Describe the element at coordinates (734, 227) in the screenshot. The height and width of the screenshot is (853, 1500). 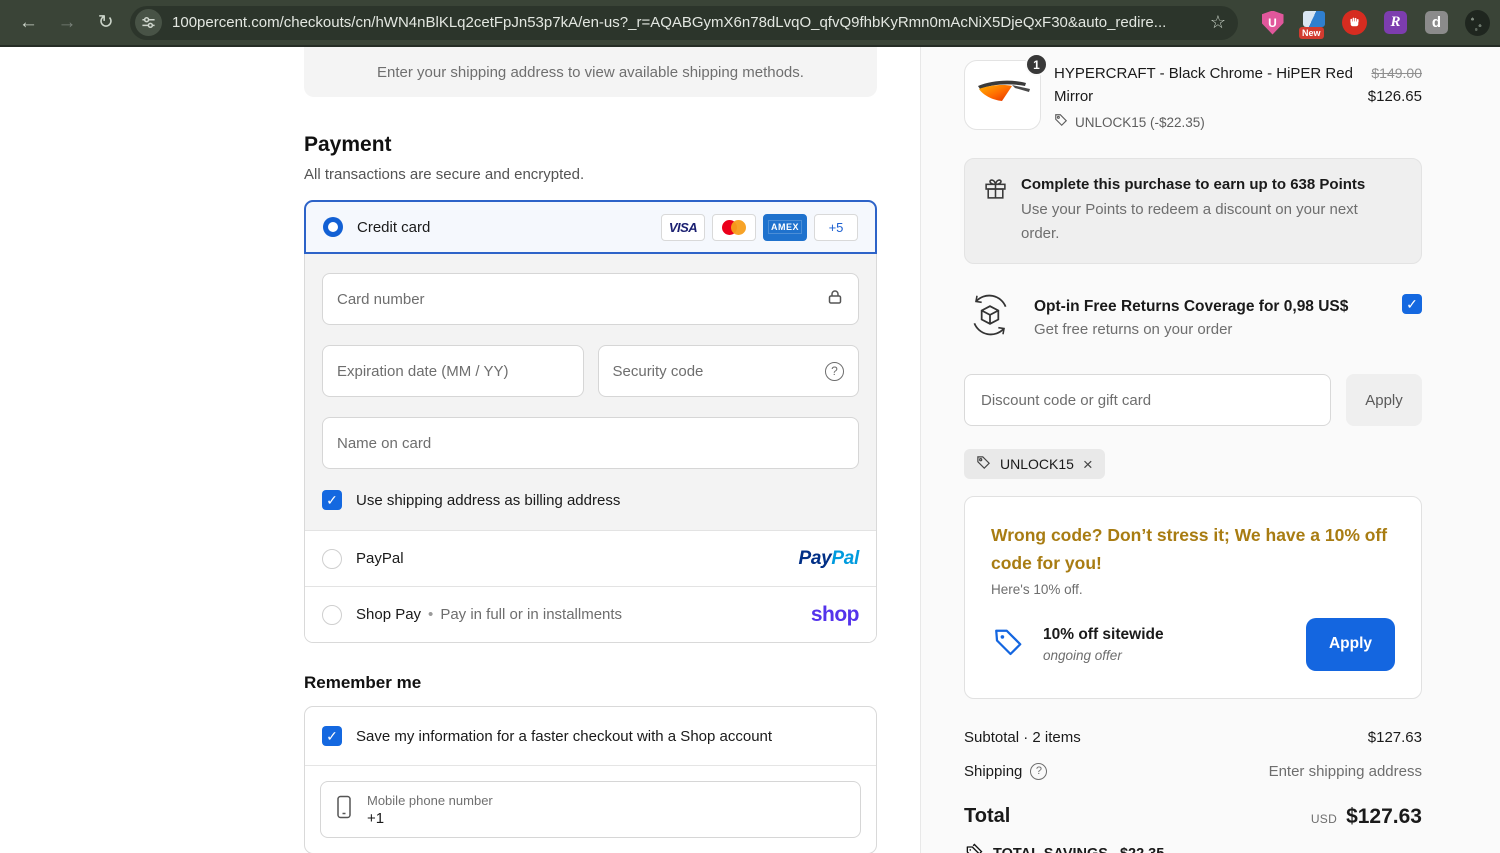
I see `mastercard-icon` at that location.